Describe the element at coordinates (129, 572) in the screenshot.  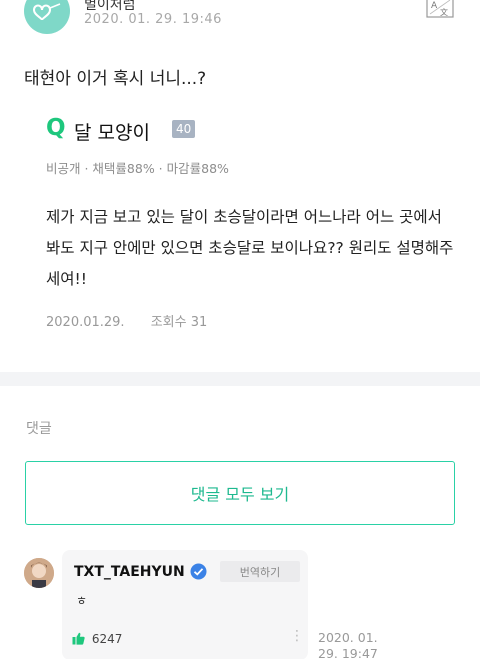
I see `commenter-name: TXT_TAEHYUN` at that location.